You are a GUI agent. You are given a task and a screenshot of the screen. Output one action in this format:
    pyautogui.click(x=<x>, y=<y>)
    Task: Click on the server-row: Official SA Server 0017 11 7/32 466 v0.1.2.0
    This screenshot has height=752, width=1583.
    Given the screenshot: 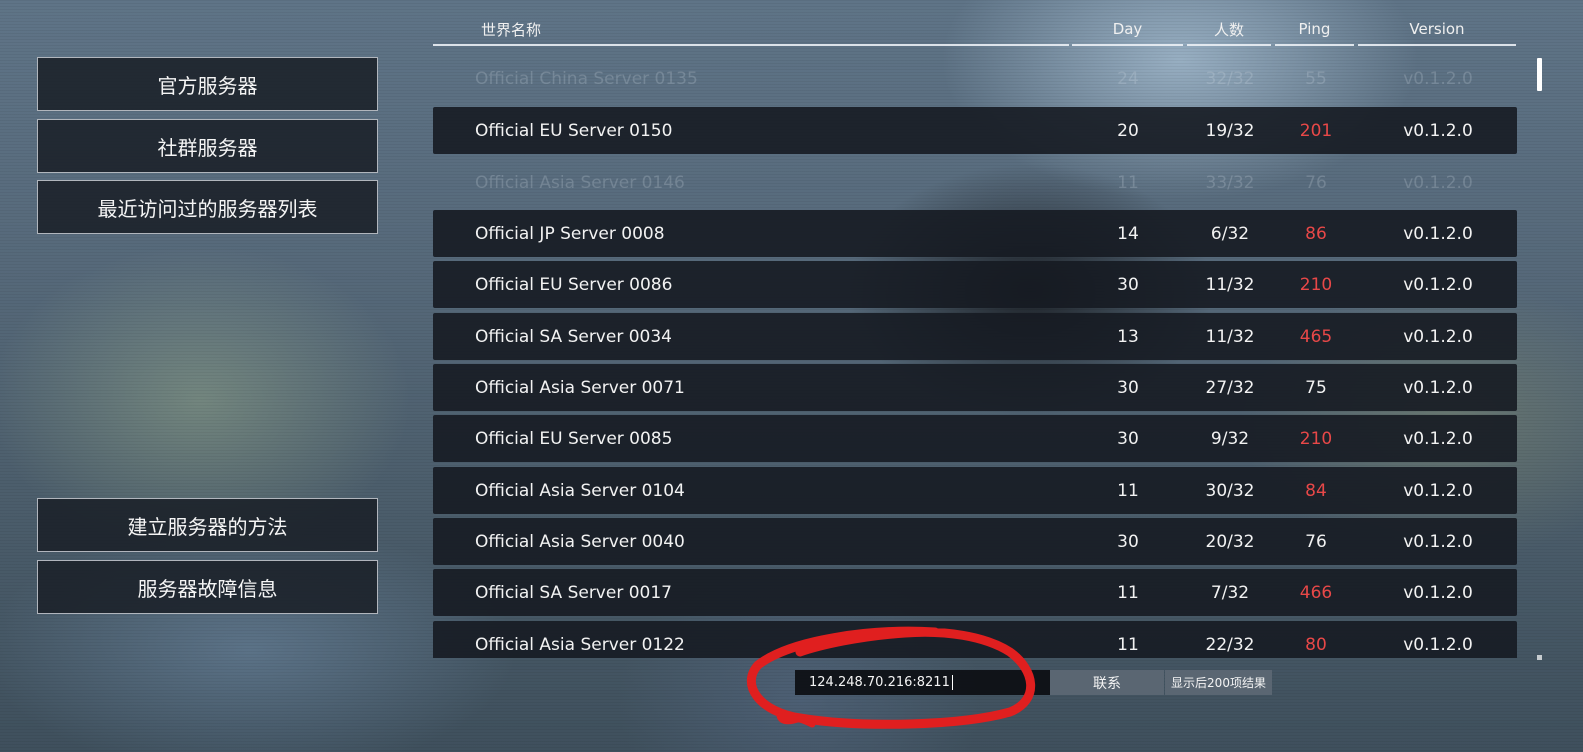 What is the action you would take?
    pyautogui.click(x=975, y=592)
    